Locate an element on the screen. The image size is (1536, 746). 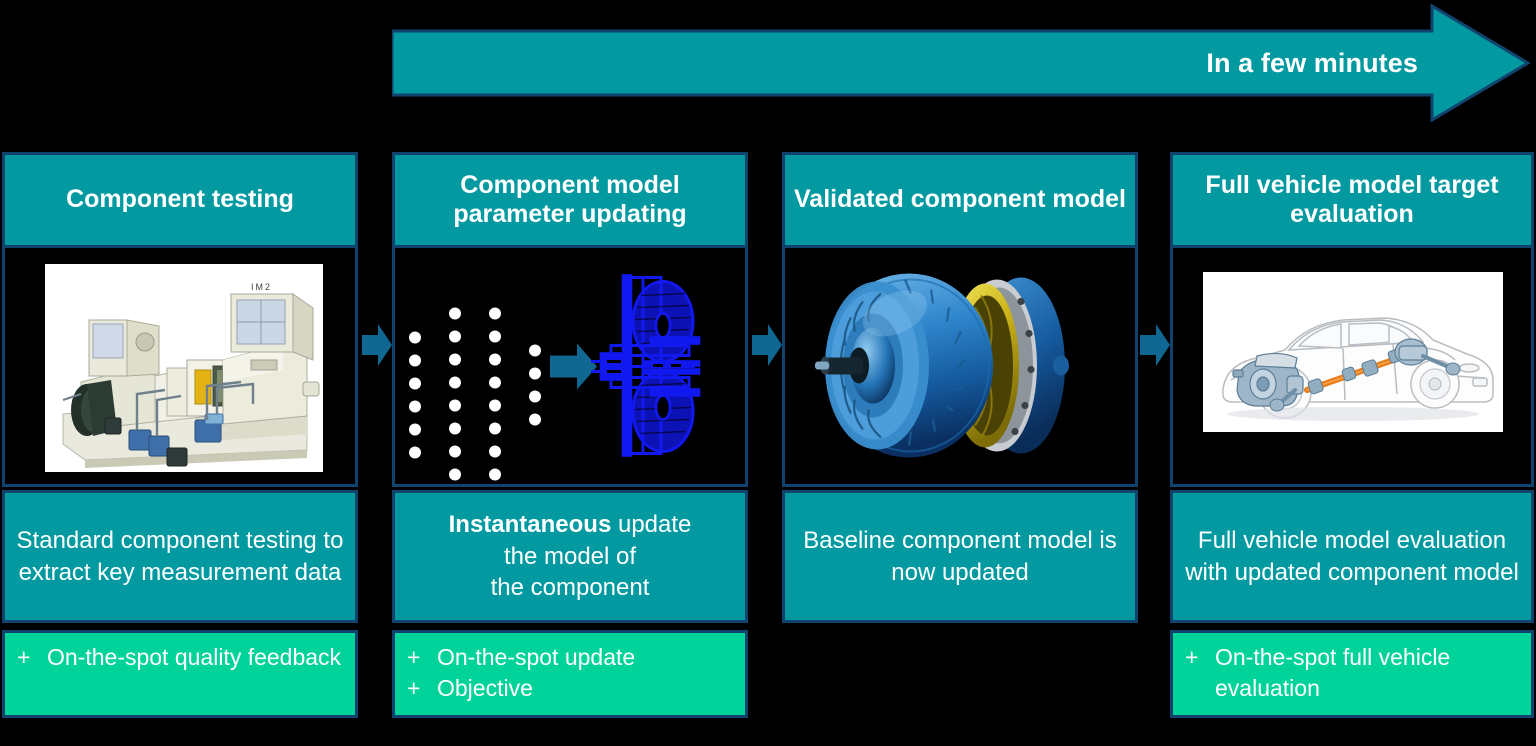
step-3-description-text: Baseline component model is now updated is located at coordinates (960, 556).